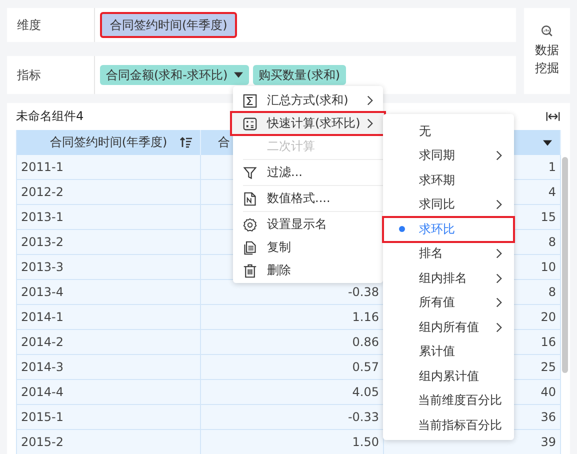  Describe the element at coordinates (292, 367) in the screenshot. I see `table-cell: 0.57` at that location.